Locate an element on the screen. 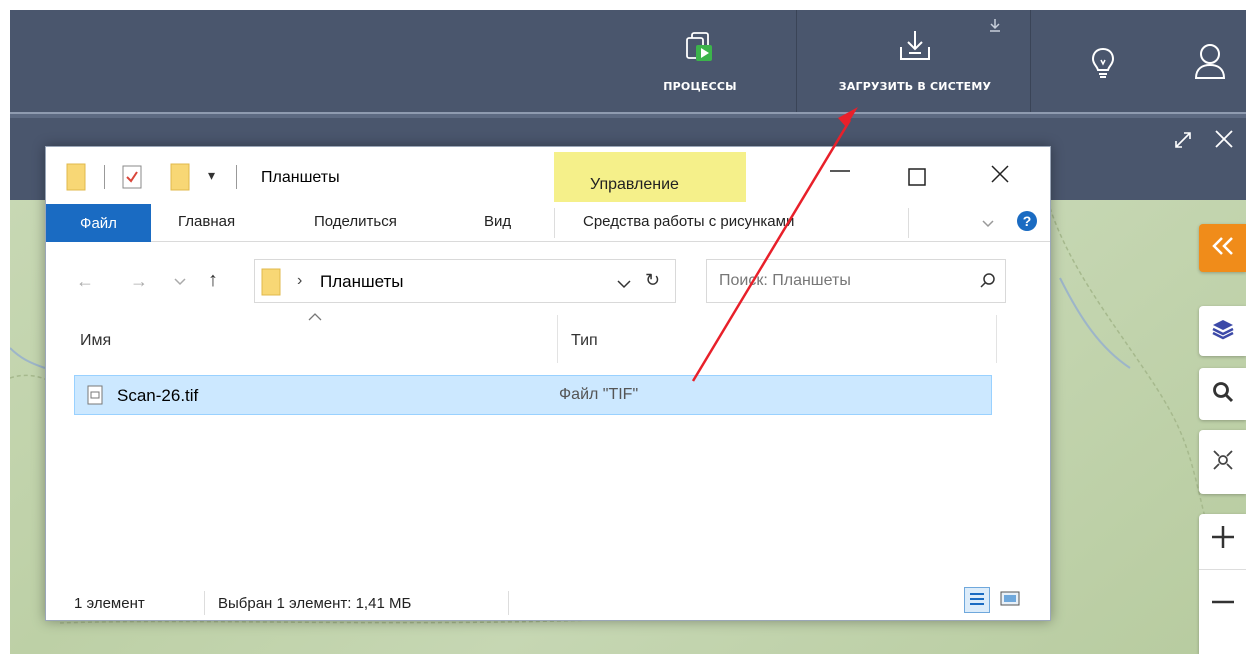  zoom-control is located at coordinates (1222, 584).